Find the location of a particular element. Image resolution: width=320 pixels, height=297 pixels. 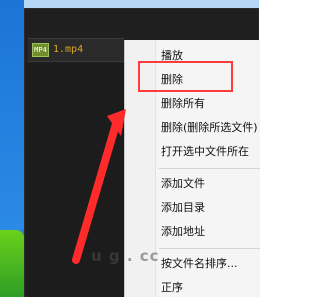

menu-item-label: 添加目录 is located at coordinates (183, 207).